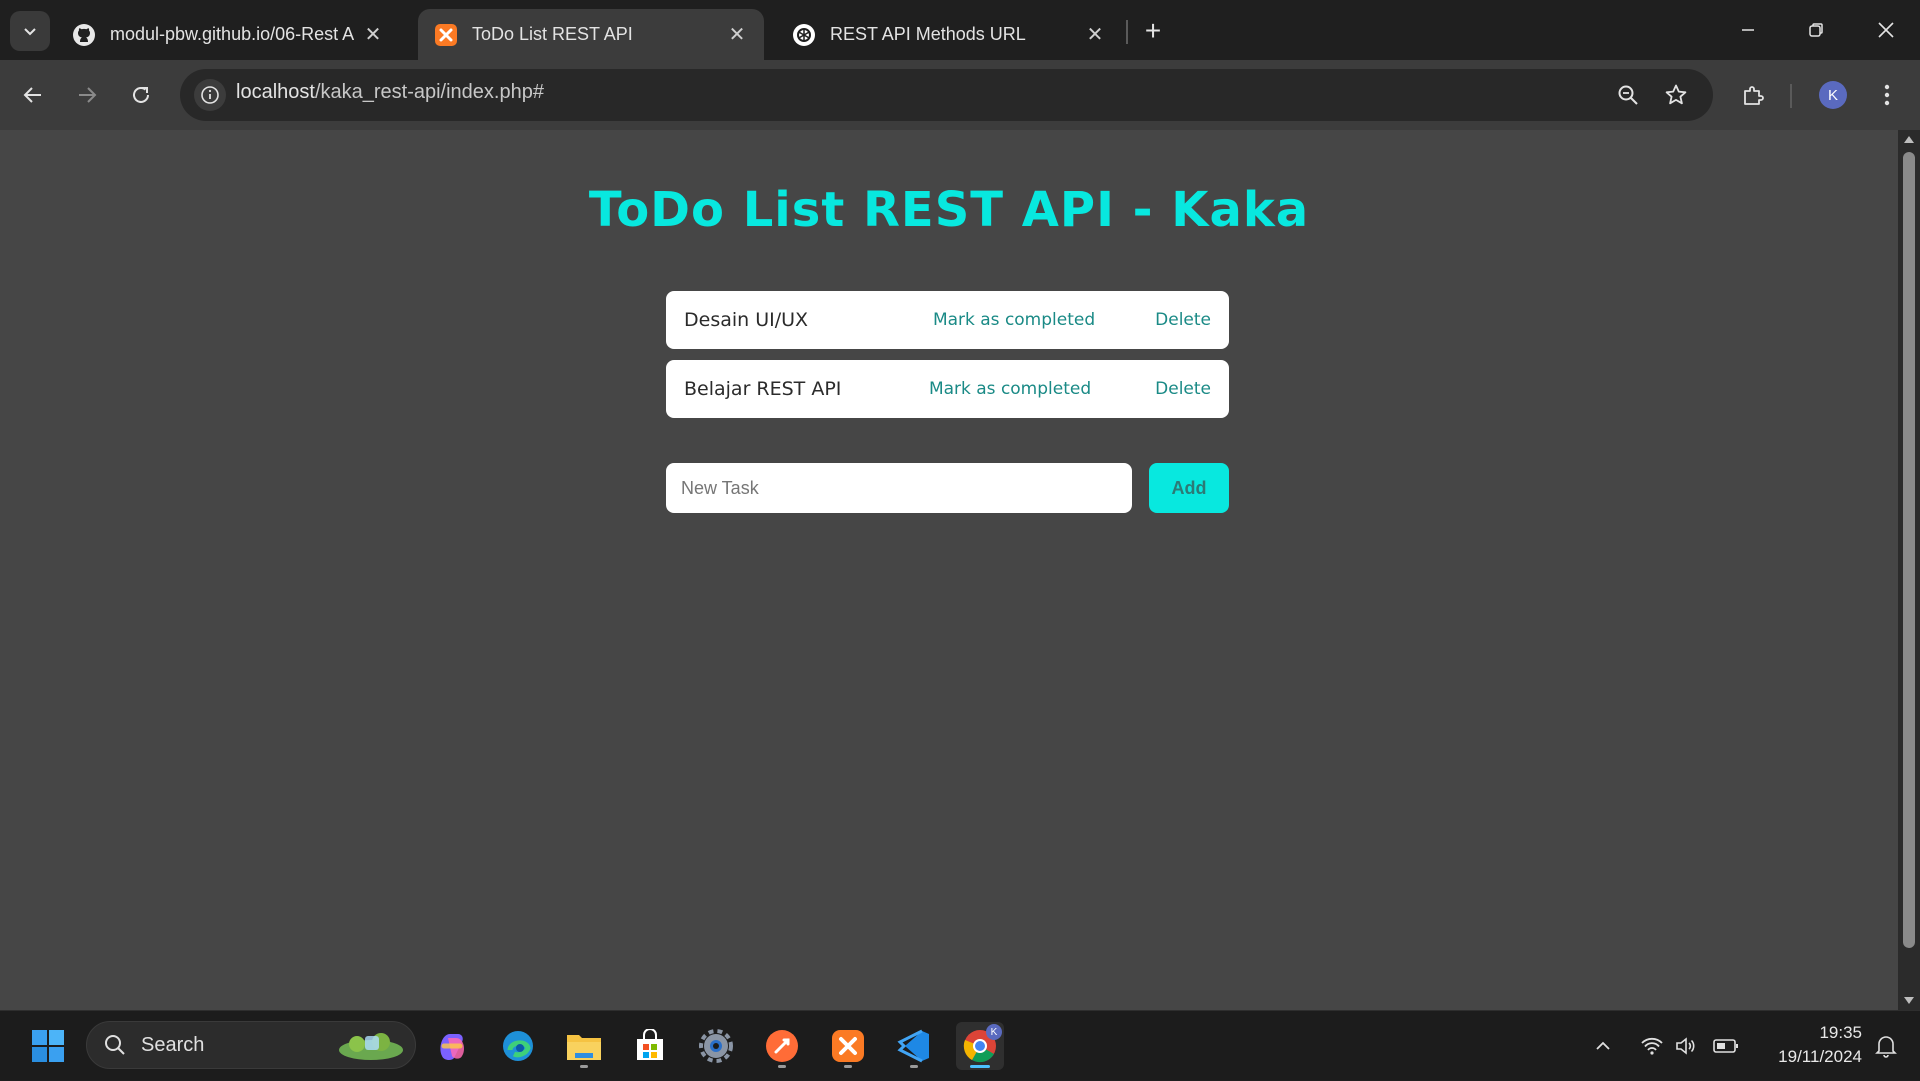 The image size is (1920, 1081). I want to click on search-icon, so click(115, 1045).